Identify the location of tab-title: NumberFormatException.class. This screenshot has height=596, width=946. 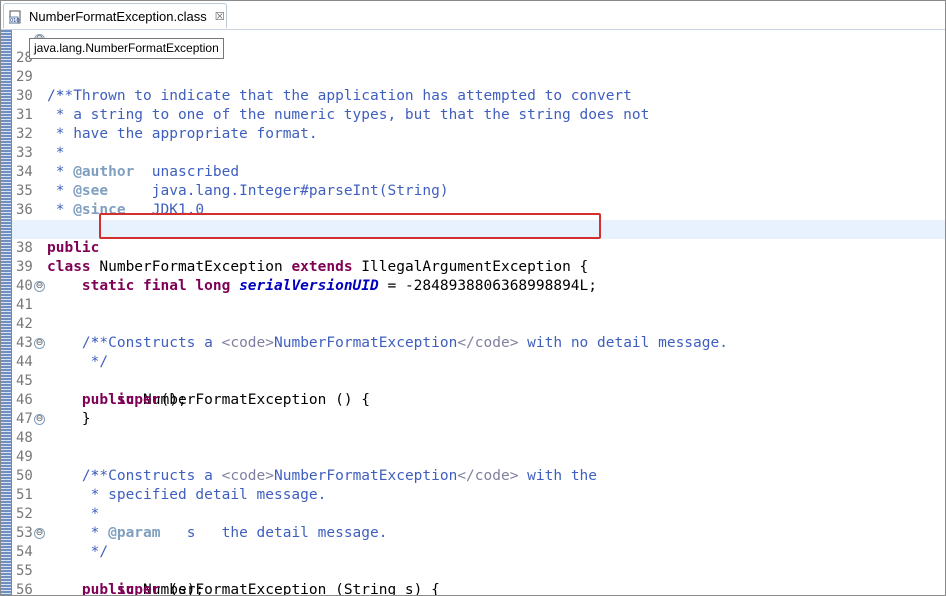
(118, 16).